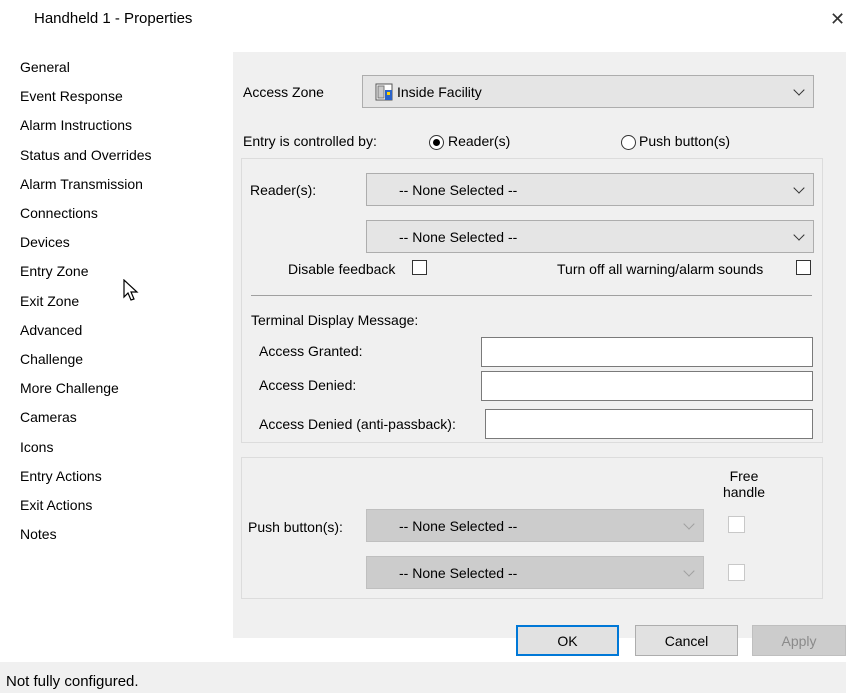  What do you see at coordinates (76, 125) in the screenshot?
I see `nav-item-alarm-instructions: Alarm Instructions` at bounding box center [76, 125].